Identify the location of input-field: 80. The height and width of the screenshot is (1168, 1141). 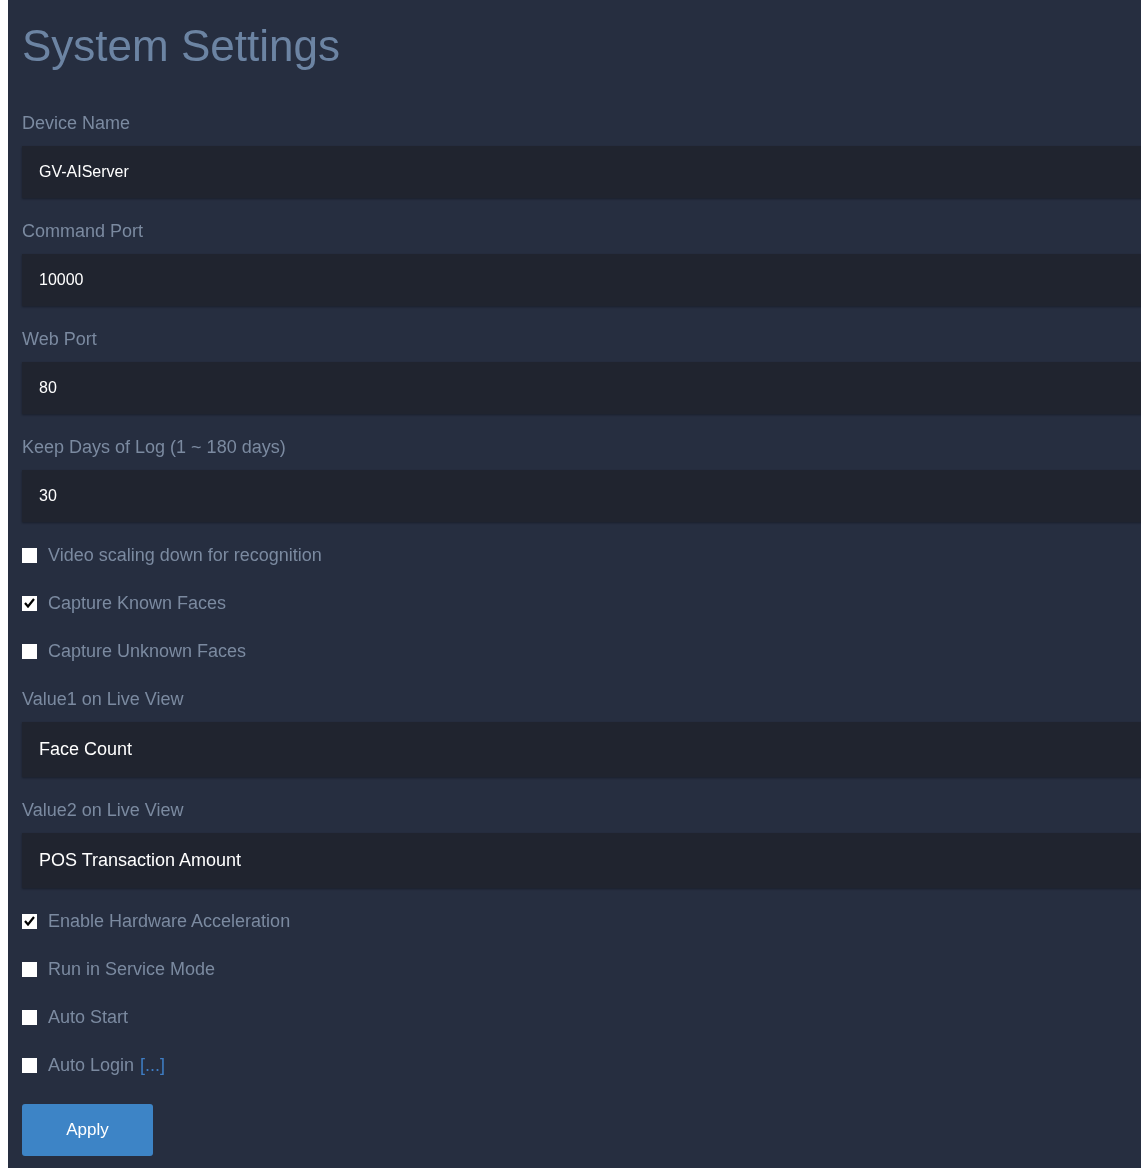
(581, 388).